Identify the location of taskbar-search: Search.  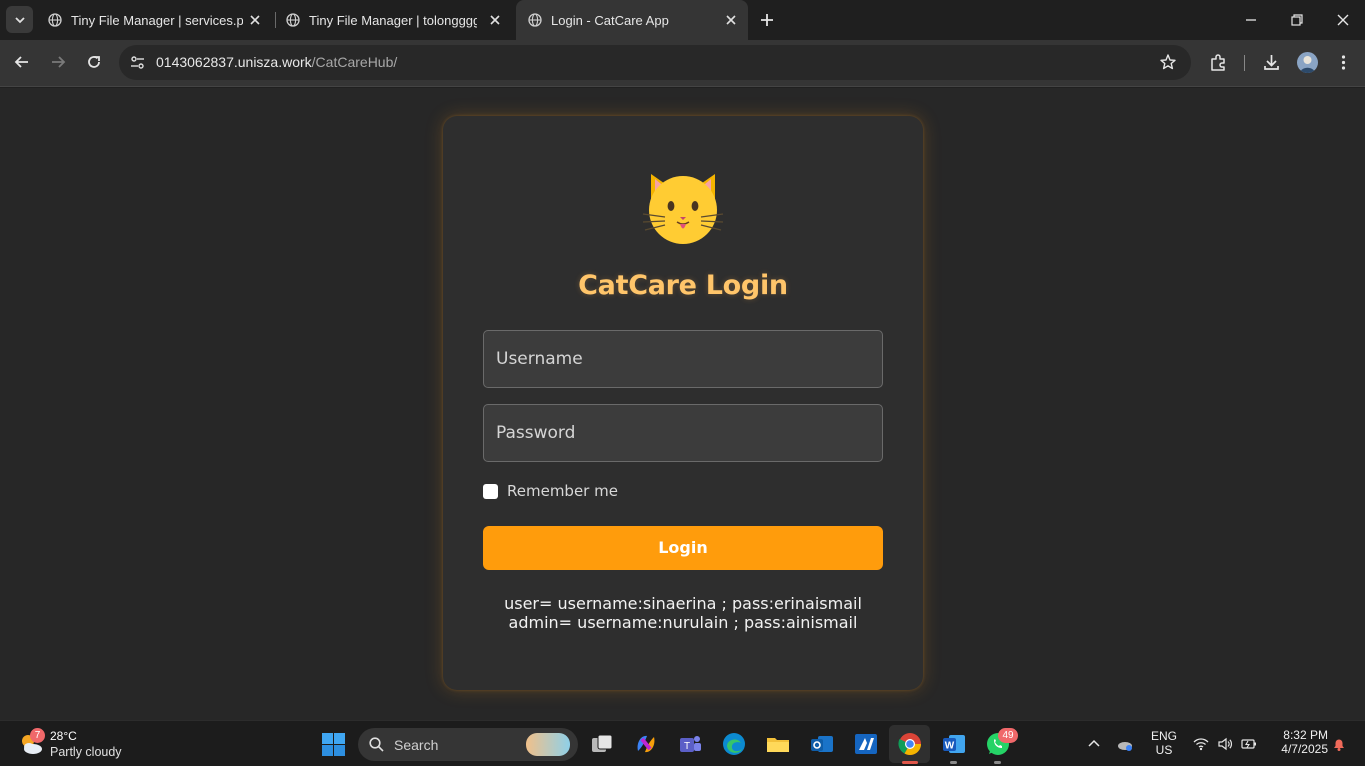
(468, 744).